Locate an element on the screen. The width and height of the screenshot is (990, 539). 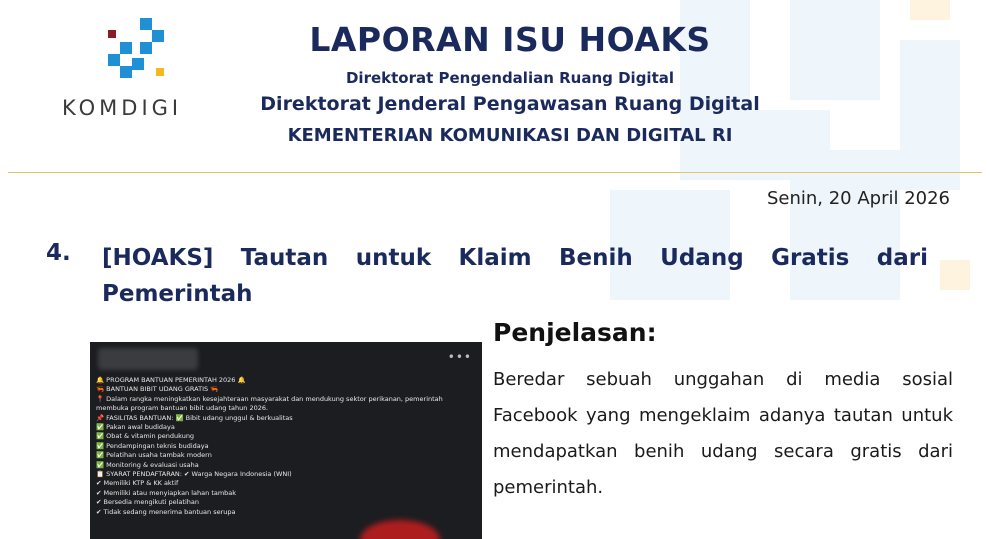
report-date: Senin, 20 April 2026 is located at coordinates (858, 198).